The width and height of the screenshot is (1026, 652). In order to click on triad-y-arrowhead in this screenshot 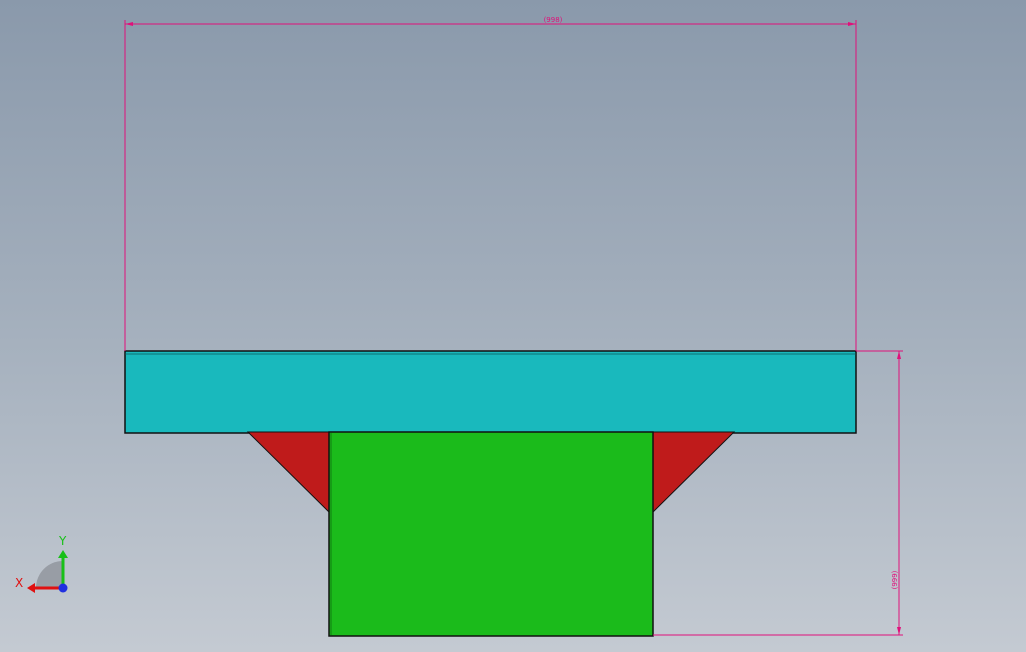, I will do `click(63, 554)`.